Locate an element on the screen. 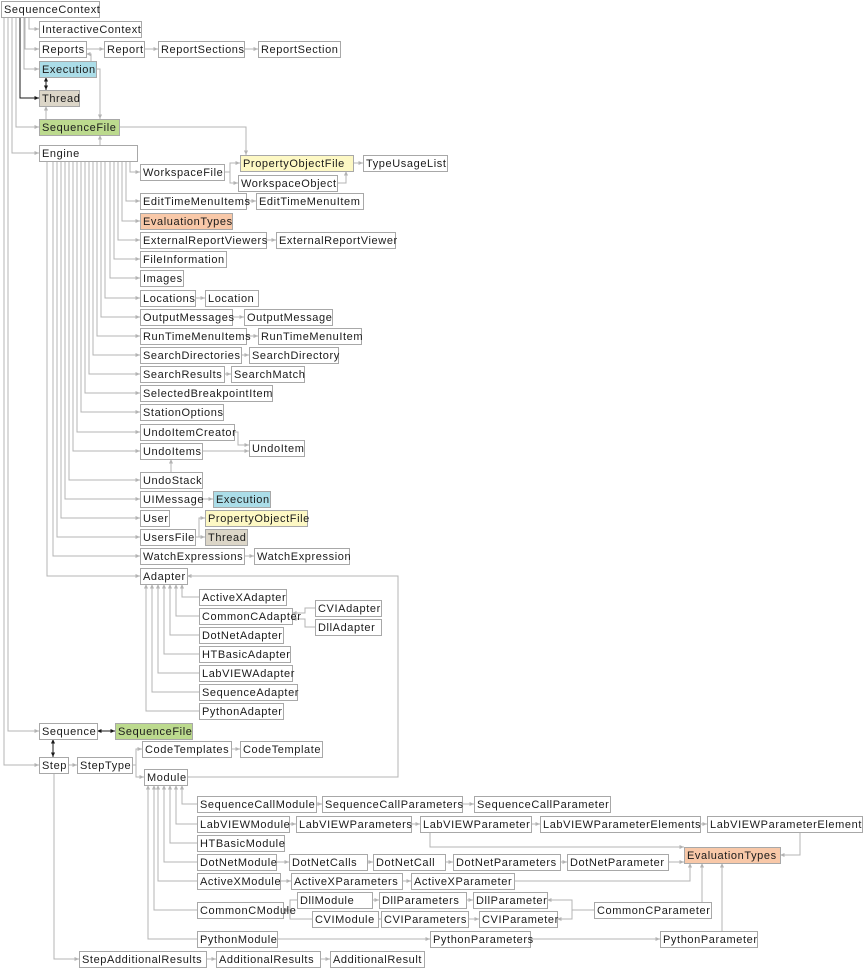  node-label: Adapter is located at coordinates (164, 577).